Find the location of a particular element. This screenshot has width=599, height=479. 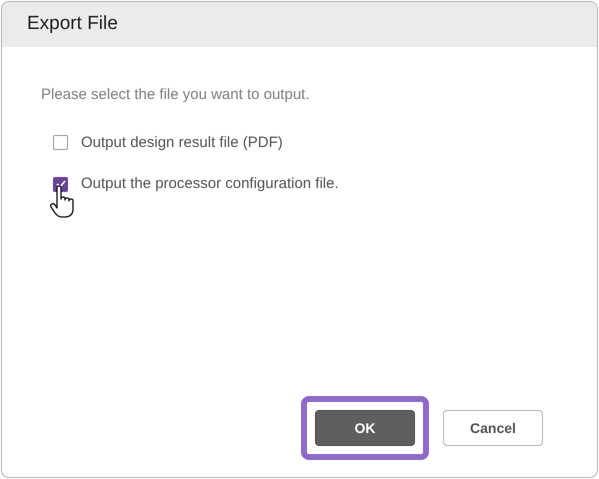

instruction-text: Please select the file you want to output. is located at coordinates (175, 95).